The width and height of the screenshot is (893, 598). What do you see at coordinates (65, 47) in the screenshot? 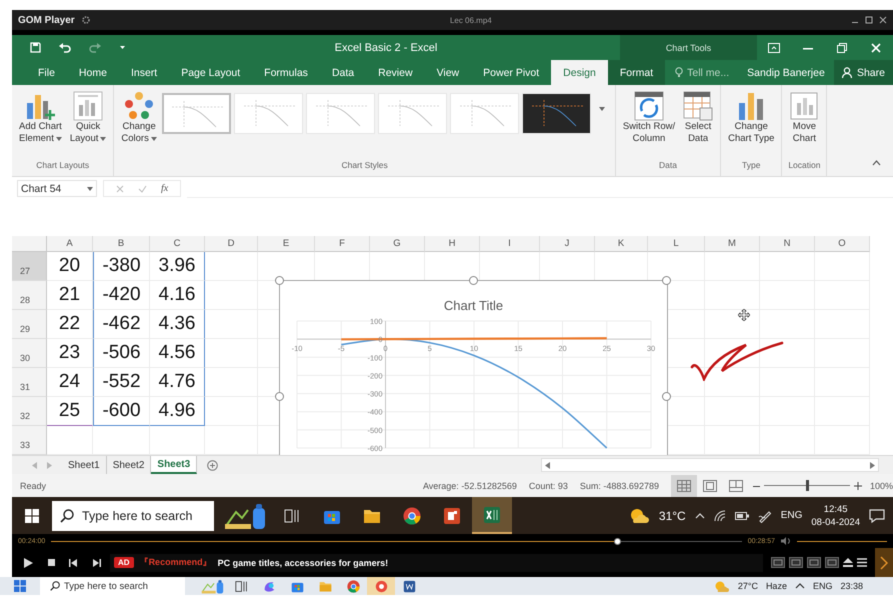
I see `undo-button` at bounding box center [65, 47].